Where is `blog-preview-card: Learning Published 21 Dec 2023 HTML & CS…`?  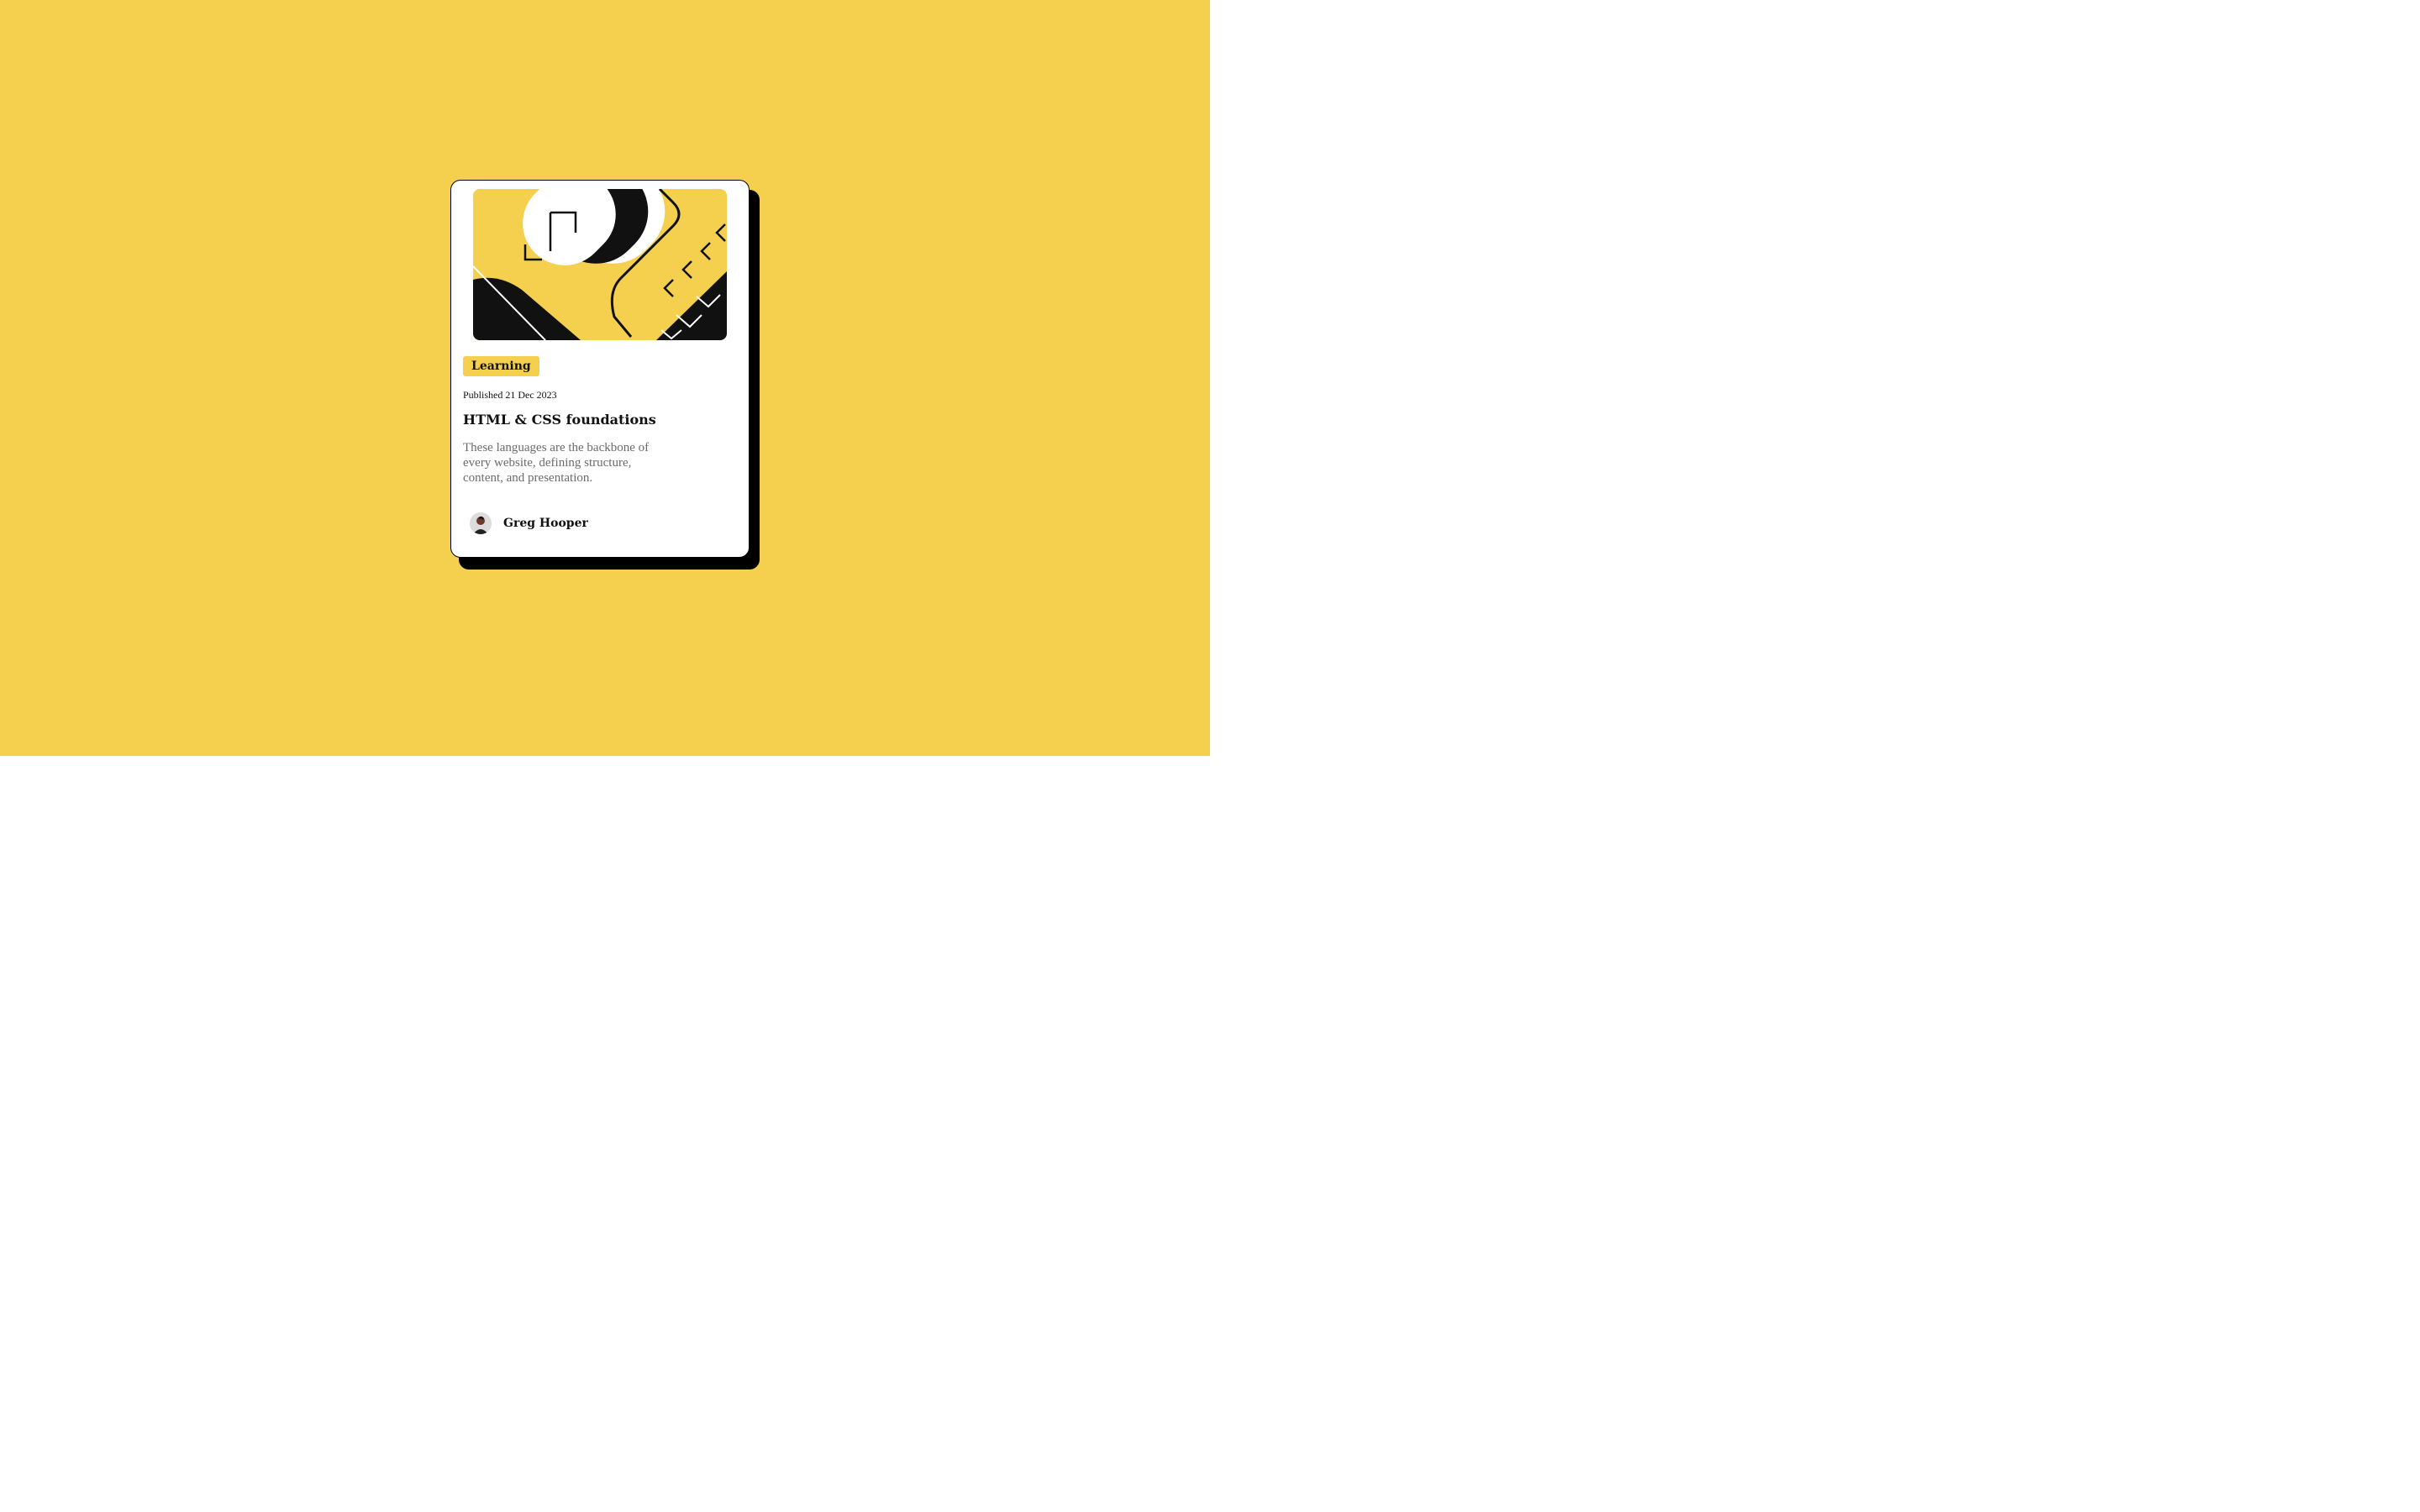 blog-preview-card: Learning Published 21 Dec 2023 HTML & CS… is located at coordinates (600, 369).